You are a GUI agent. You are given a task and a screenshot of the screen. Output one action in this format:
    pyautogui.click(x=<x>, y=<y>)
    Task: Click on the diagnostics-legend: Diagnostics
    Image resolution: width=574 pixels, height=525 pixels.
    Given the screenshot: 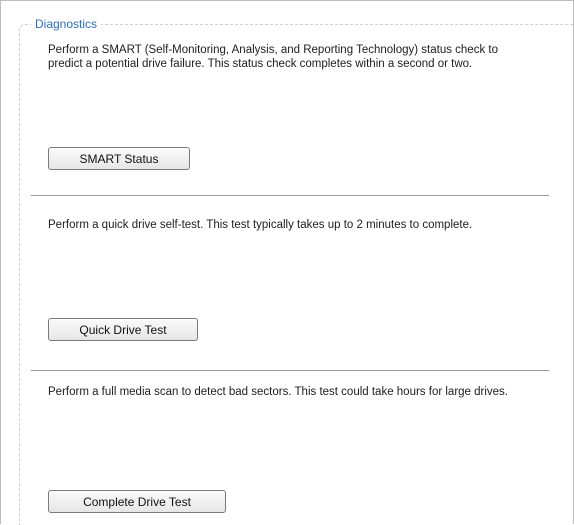 What is the action you would take?
    pyautogui.click(x=66, y=24)
    